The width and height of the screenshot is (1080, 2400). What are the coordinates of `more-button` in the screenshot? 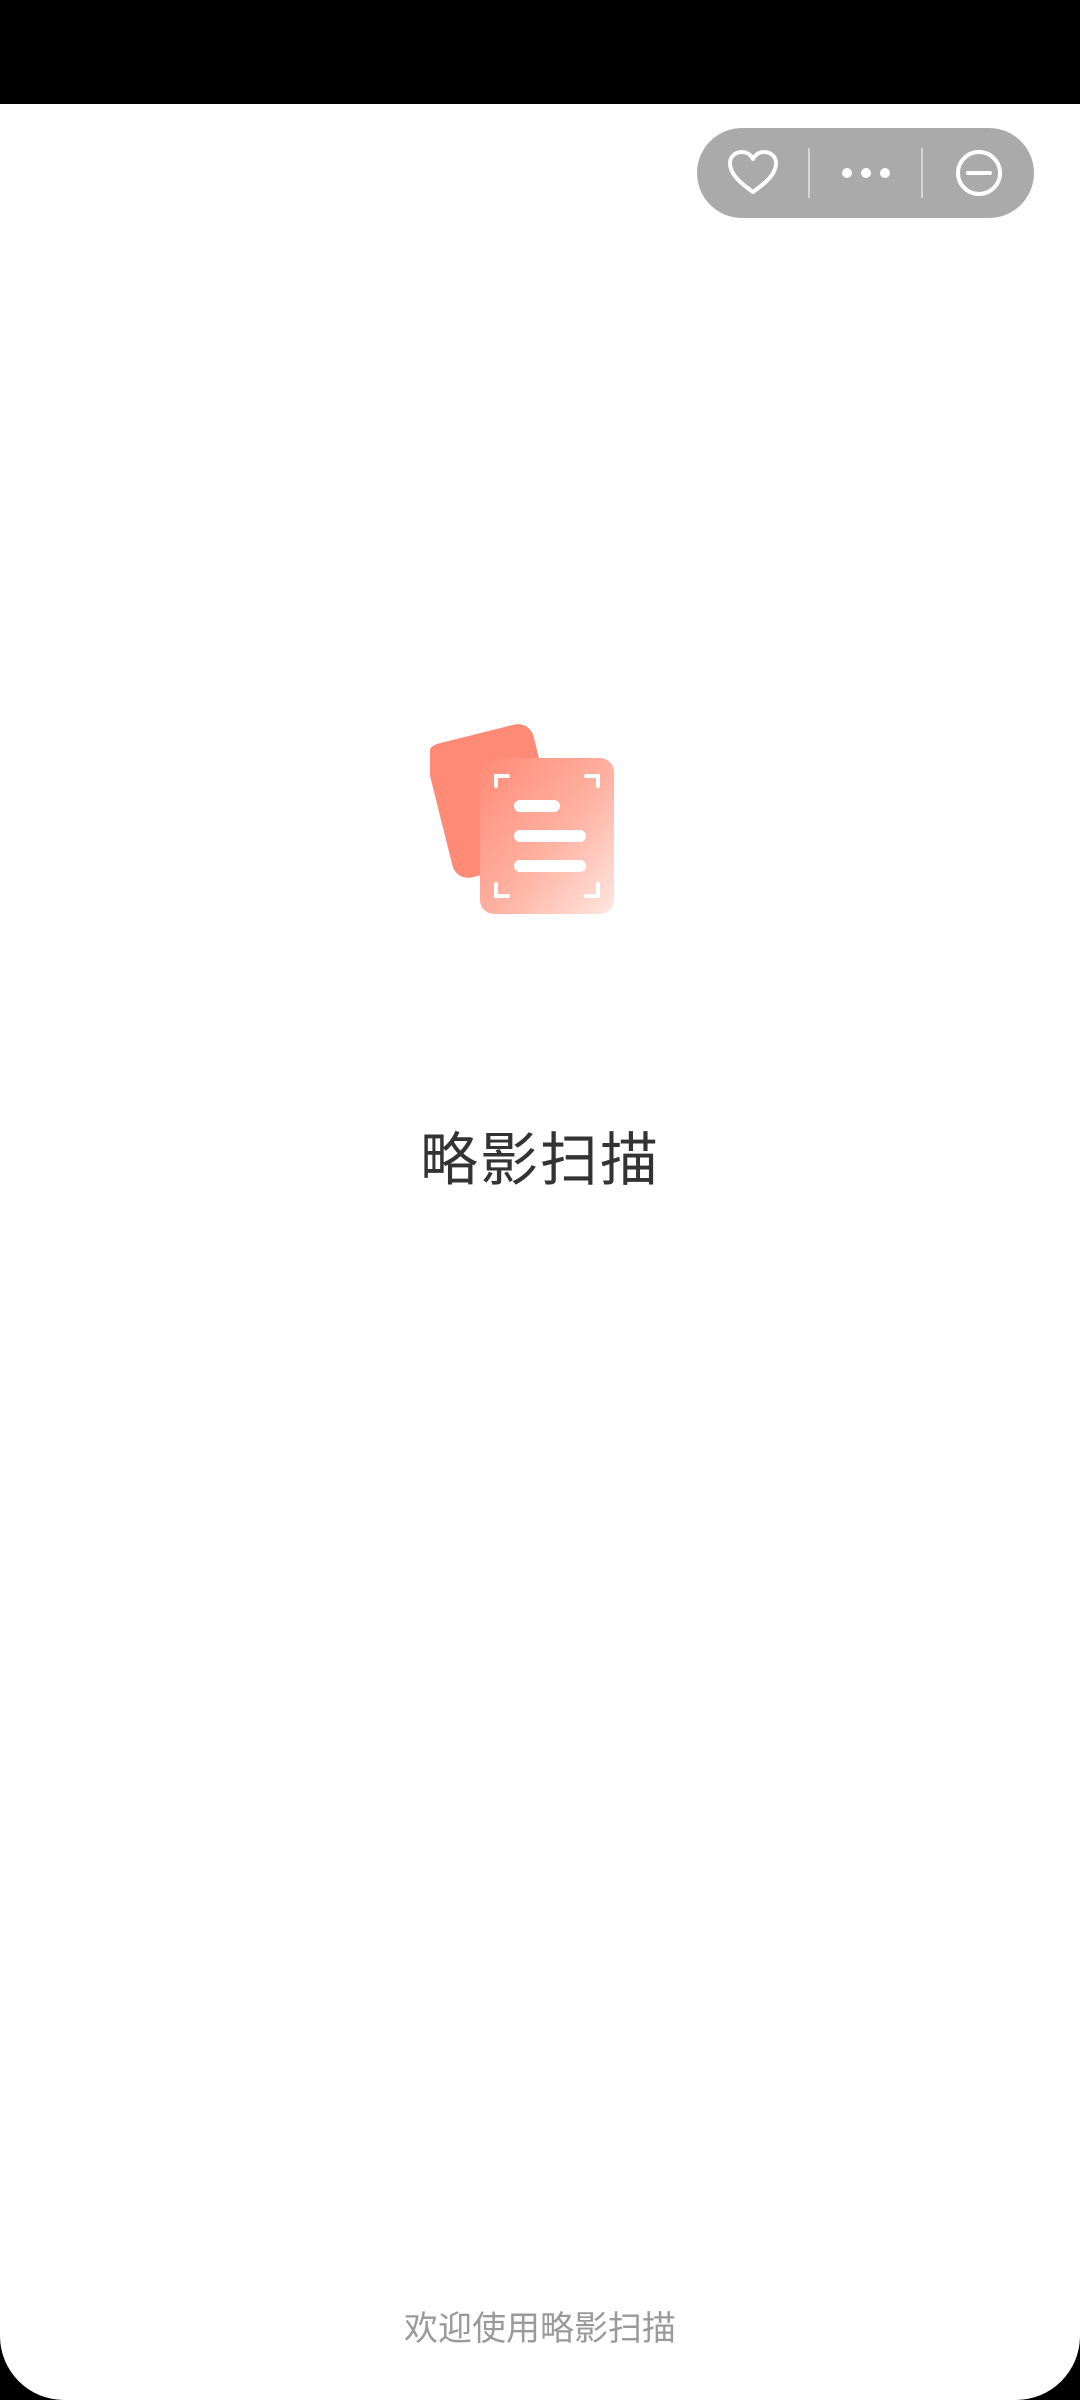 It's located at (865, 173).